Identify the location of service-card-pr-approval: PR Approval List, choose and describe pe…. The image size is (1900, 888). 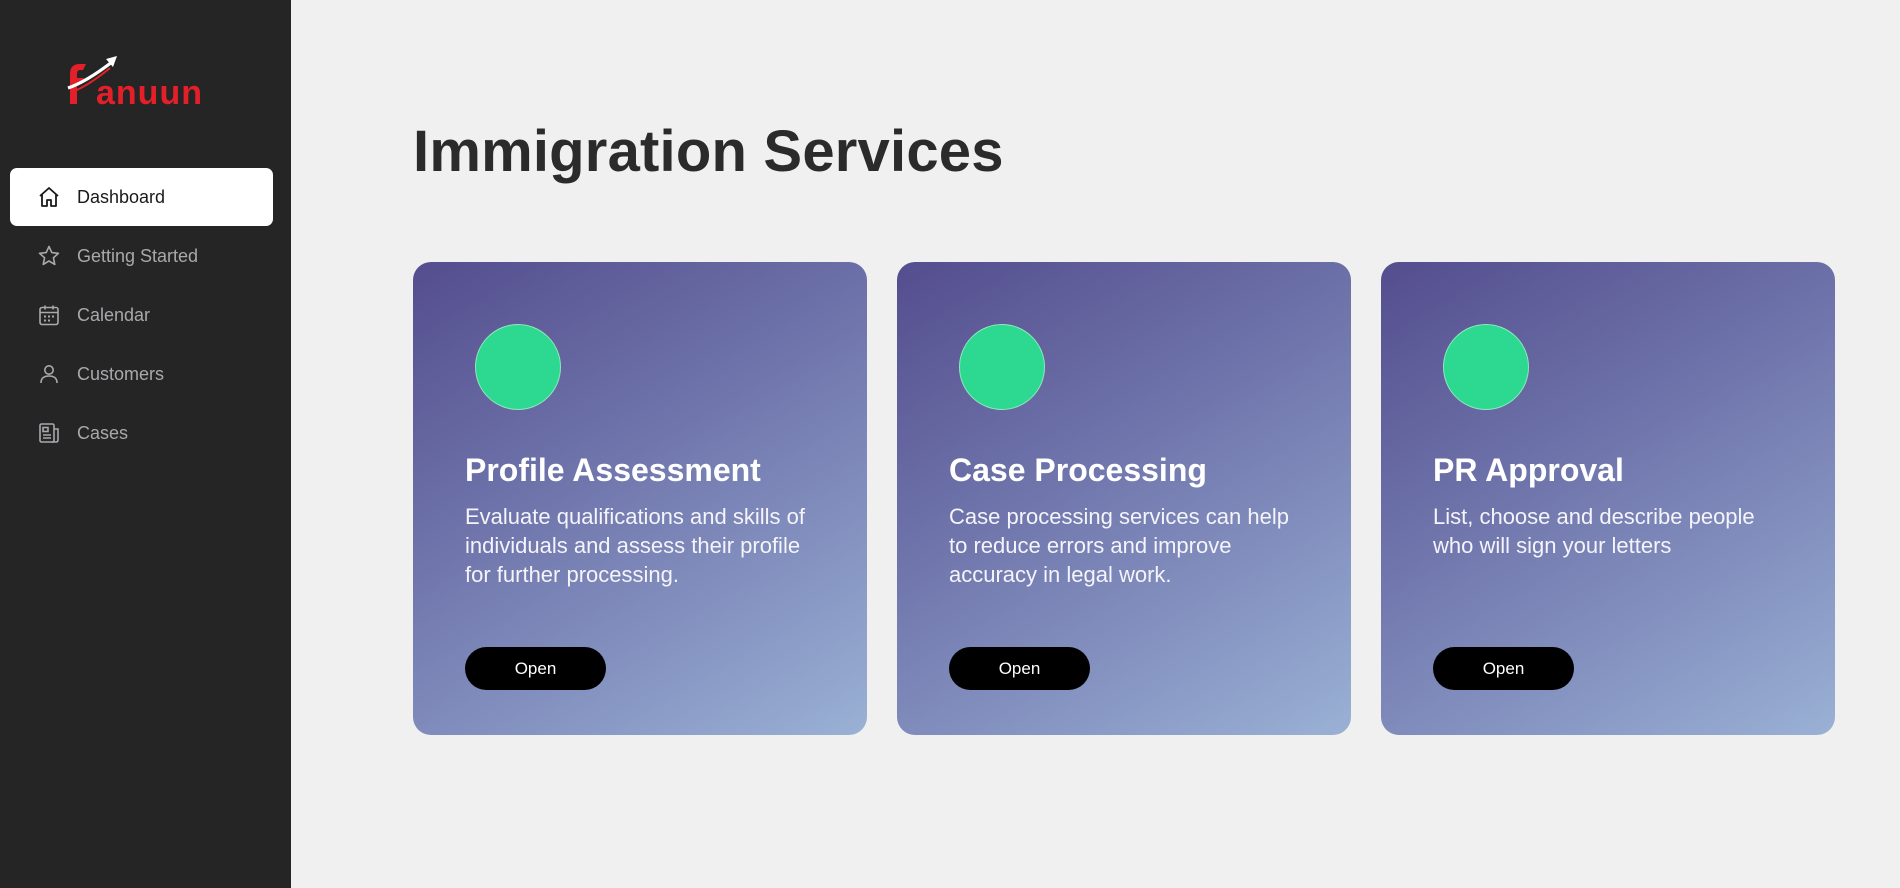
(1608, 498).